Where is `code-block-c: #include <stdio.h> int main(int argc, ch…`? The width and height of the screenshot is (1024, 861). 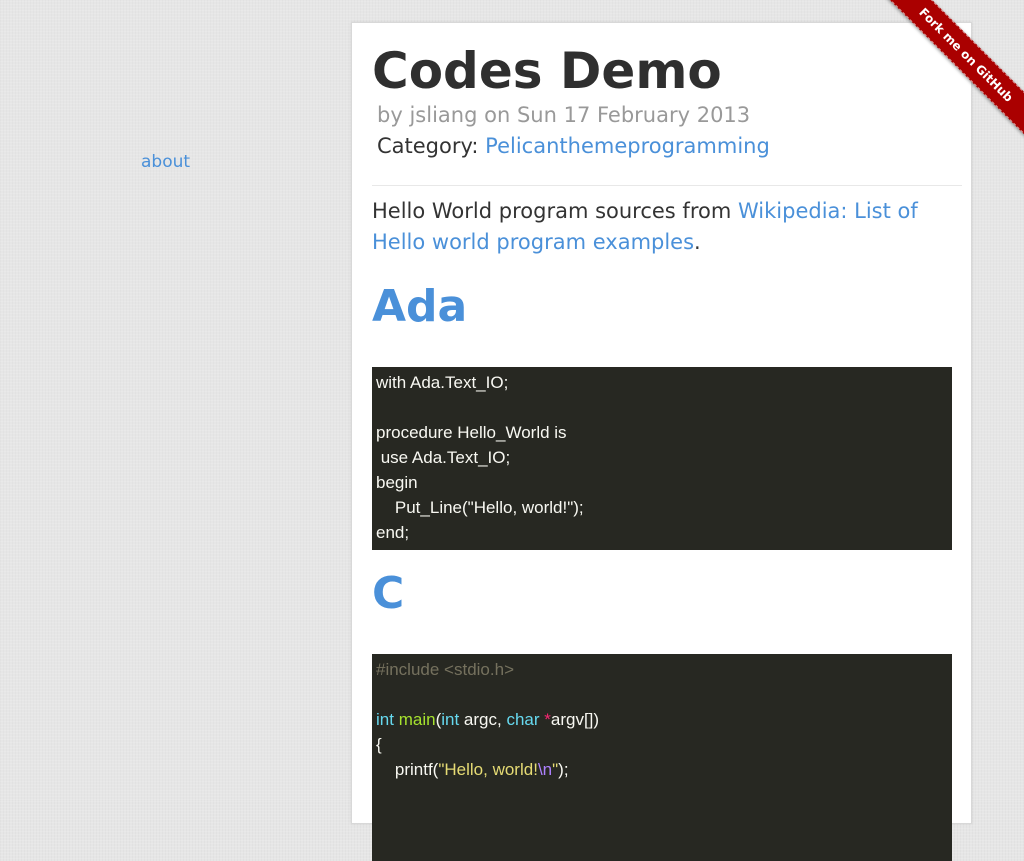
code-block-c: #include <stdio.h> int main(int argc, ch… is located at coordinates (662, 757).